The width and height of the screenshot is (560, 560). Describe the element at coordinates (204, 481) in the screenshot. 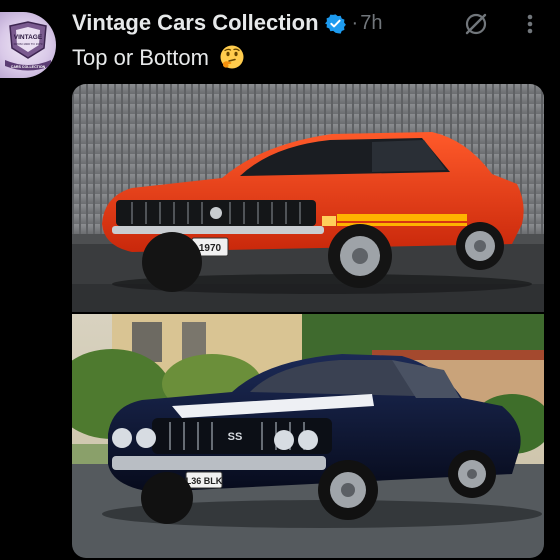

I see `bottom-license-plate: L36 BLK` at that location.